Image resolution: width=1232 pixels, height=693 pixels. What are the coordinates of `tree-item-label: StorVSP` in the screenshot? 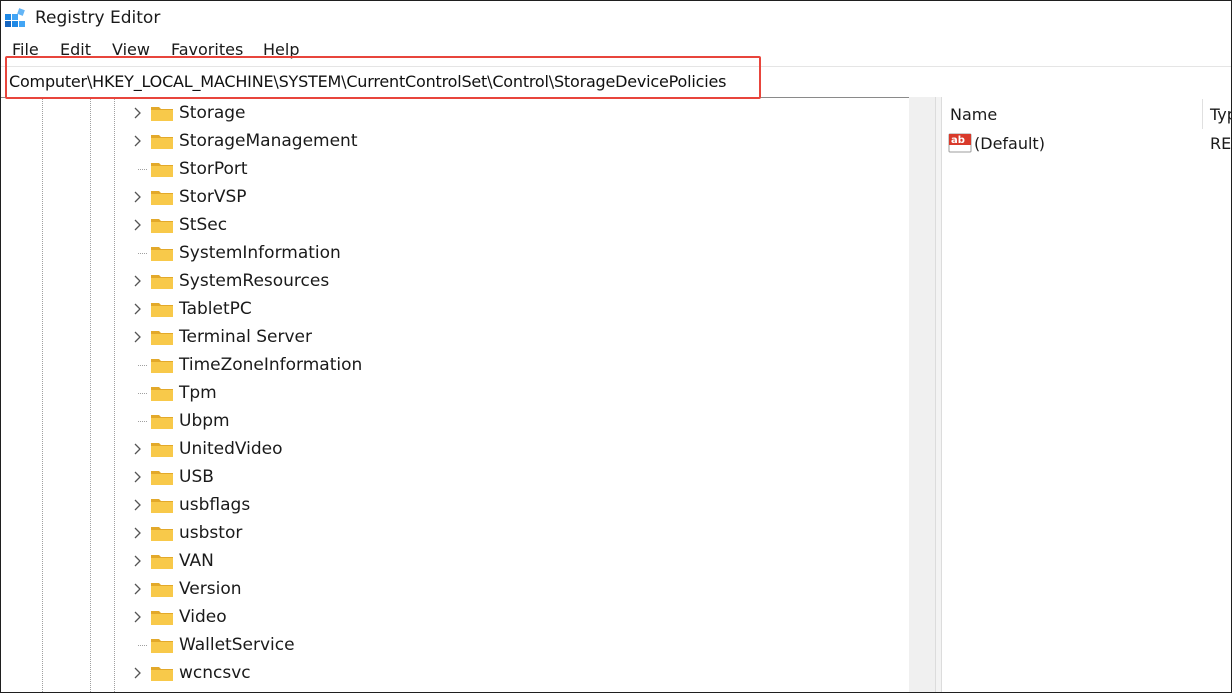 It's located at (213, 197).